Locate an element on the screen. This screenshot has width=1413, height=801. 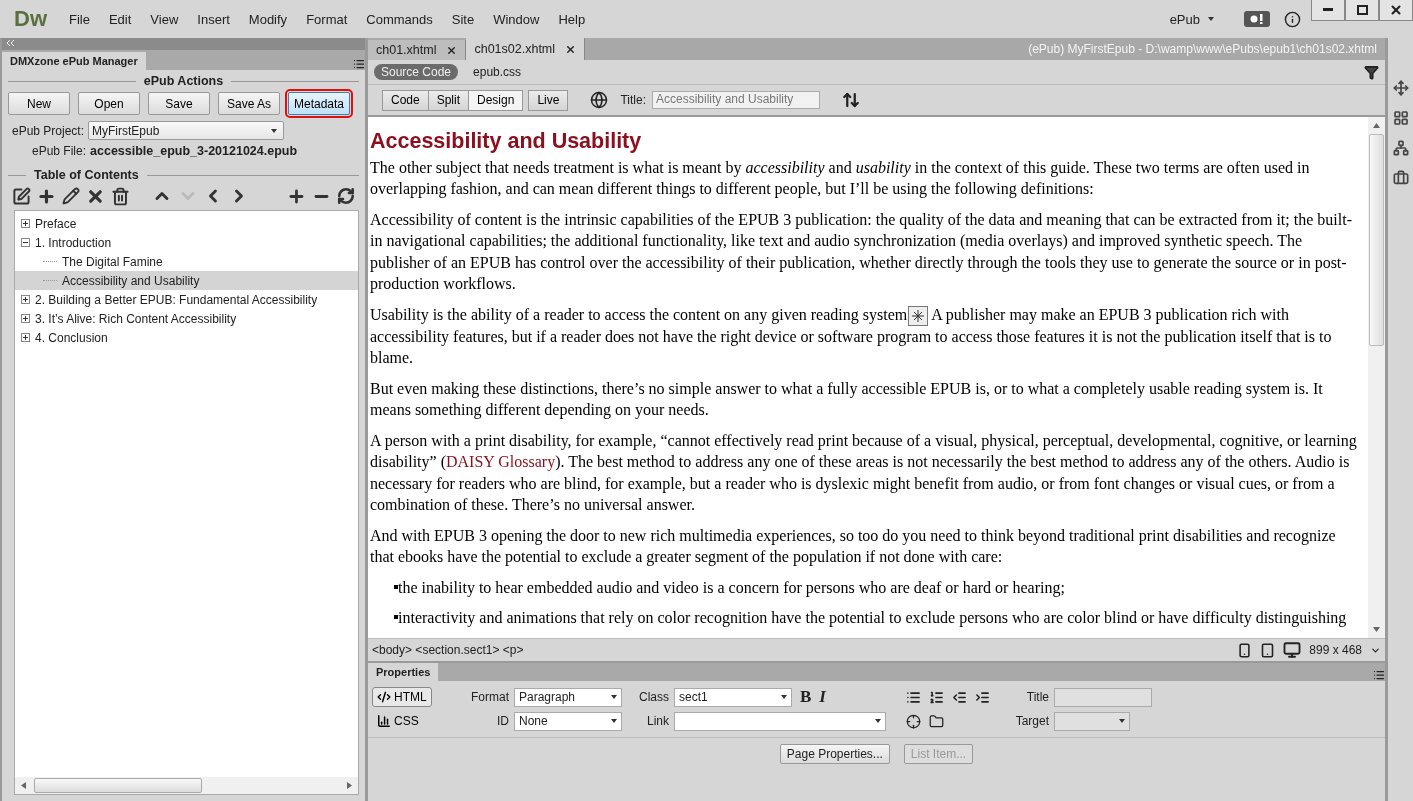
view-button: Split is located at coordinates (448, 100).